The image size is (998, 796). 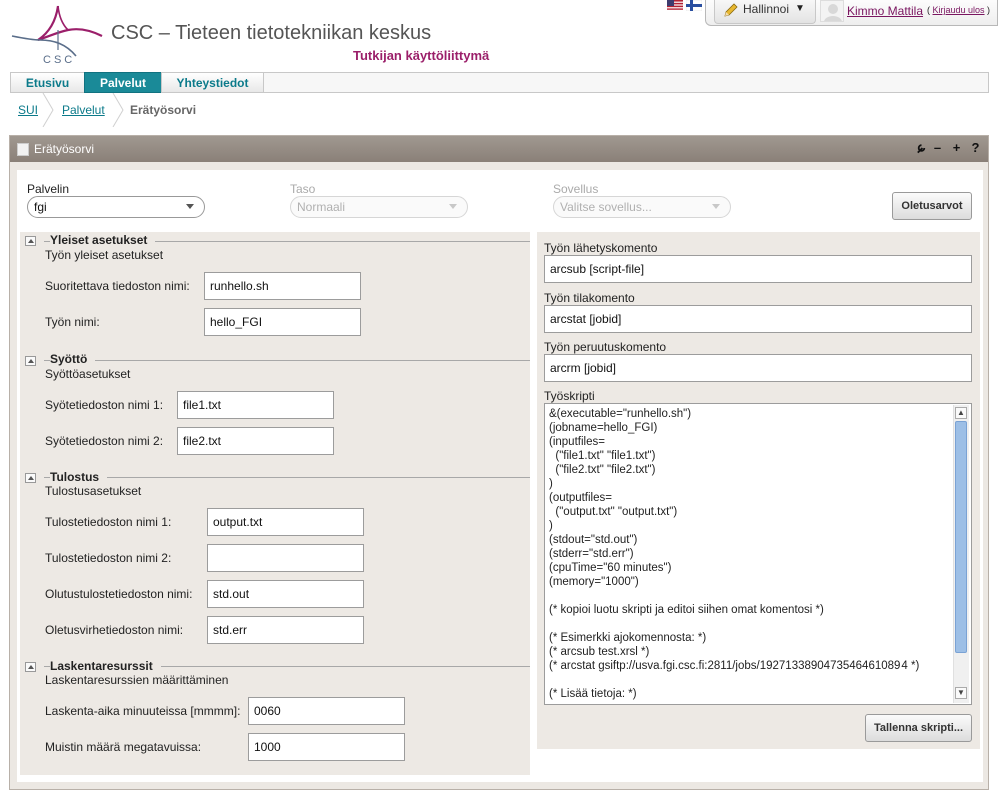 I want to click on chevron-down-icon: ▼, so click(x=800, y=8).